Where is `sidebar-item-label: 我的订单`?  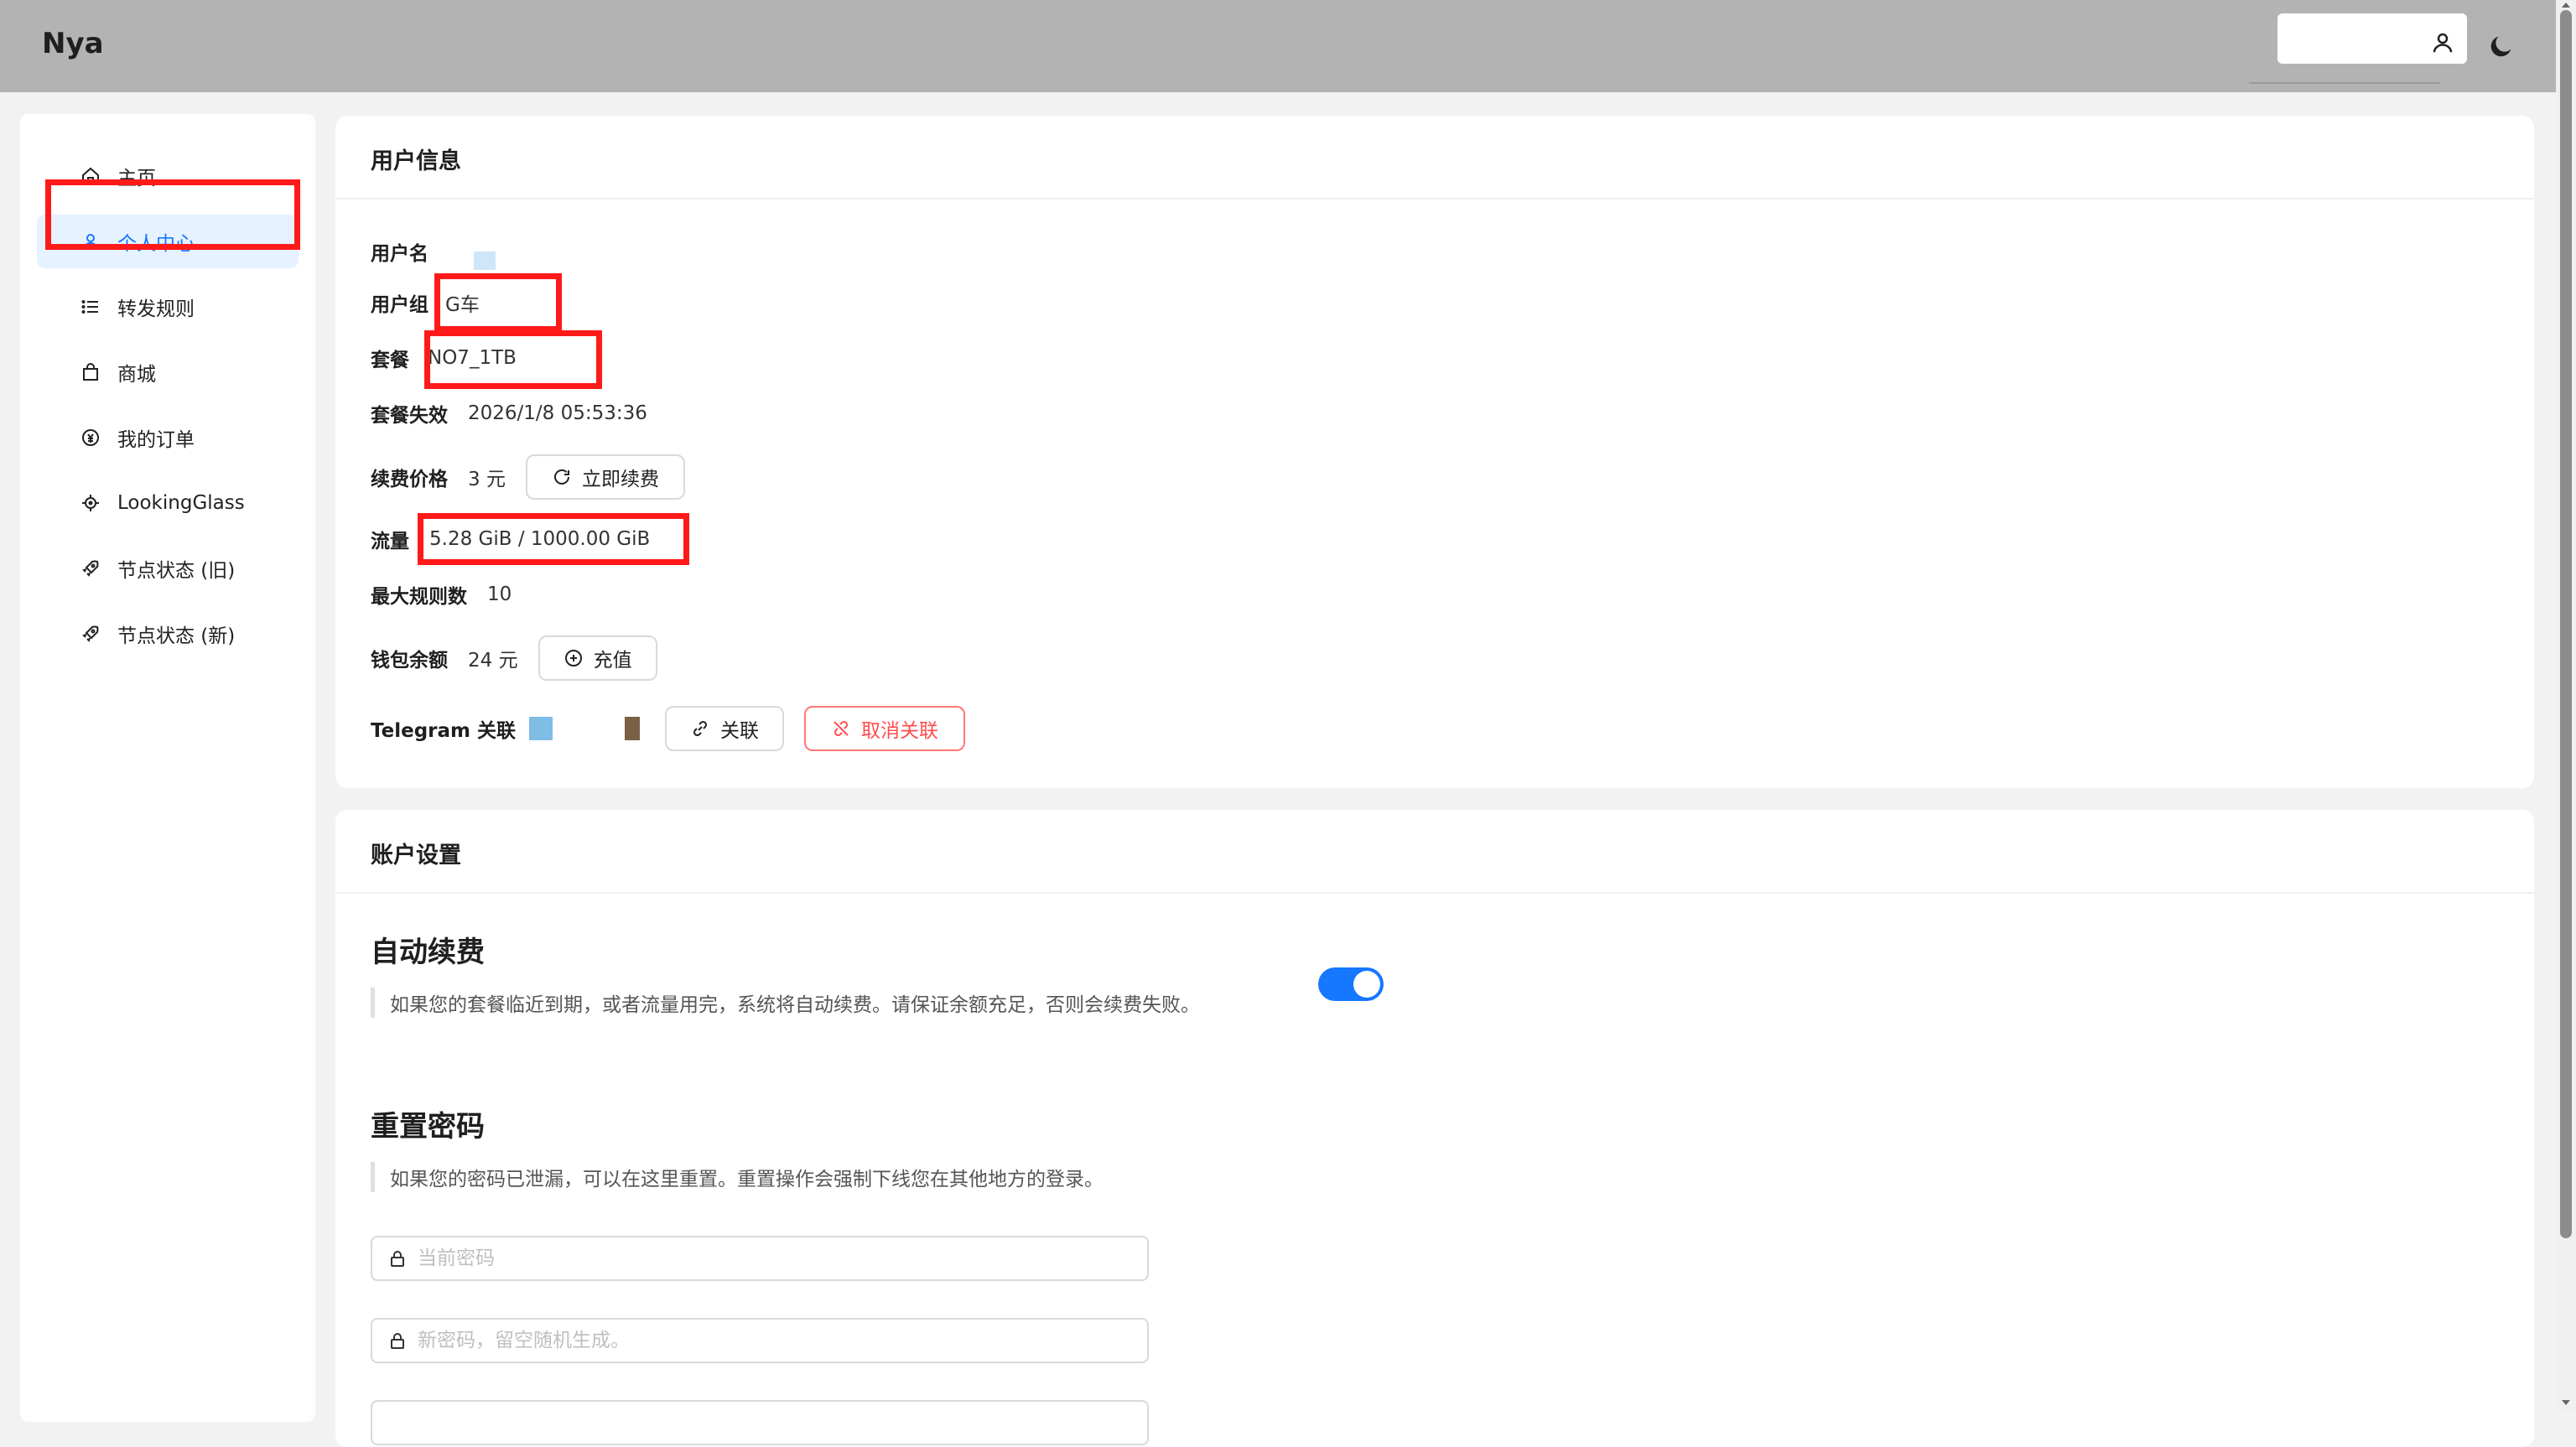
sidebar-item-label: 我的订单 is located at coordinates (156, 440).